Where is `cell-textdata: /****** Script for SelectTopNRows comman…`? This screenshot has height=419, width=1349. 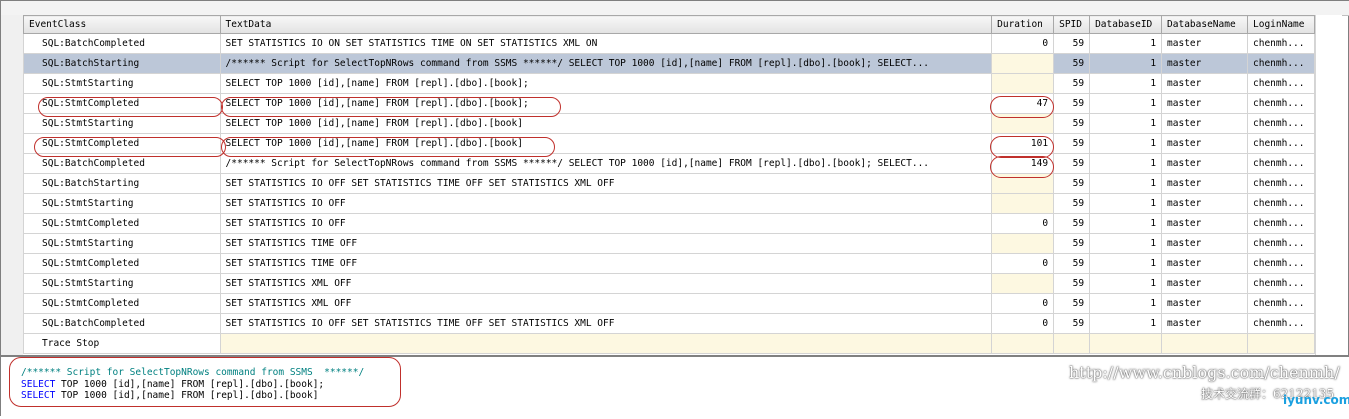 cell-textdata: /****** Script for SelectTopNRows comman… is located at coordinates (606, 163).